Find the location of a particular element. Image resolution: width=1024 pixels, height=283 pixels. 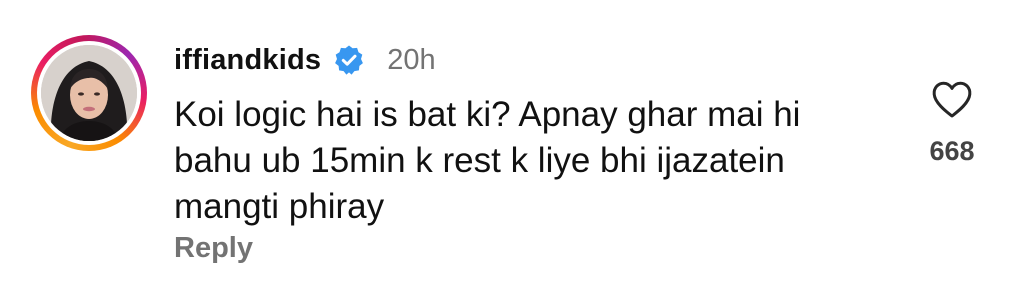

avatar-photo is located at coordinates (89, 93).